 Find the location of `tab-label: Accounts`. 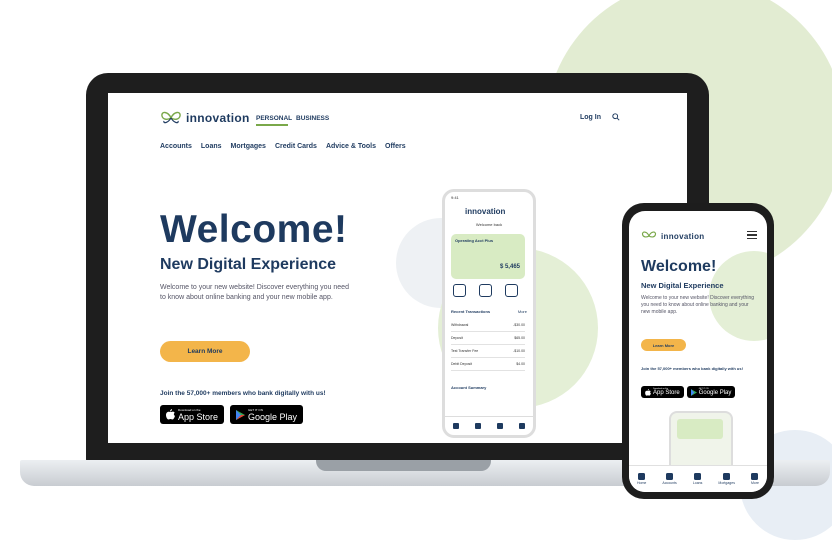

tab-label: Accounts is located at coordinates (669, 483).